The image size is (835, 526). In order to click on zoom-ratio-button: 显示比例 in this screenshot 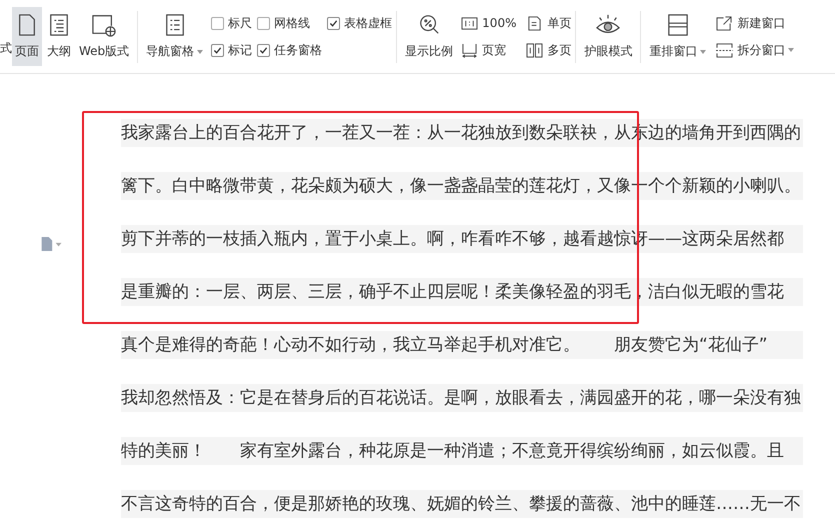, I will do `click(429, 36)`.